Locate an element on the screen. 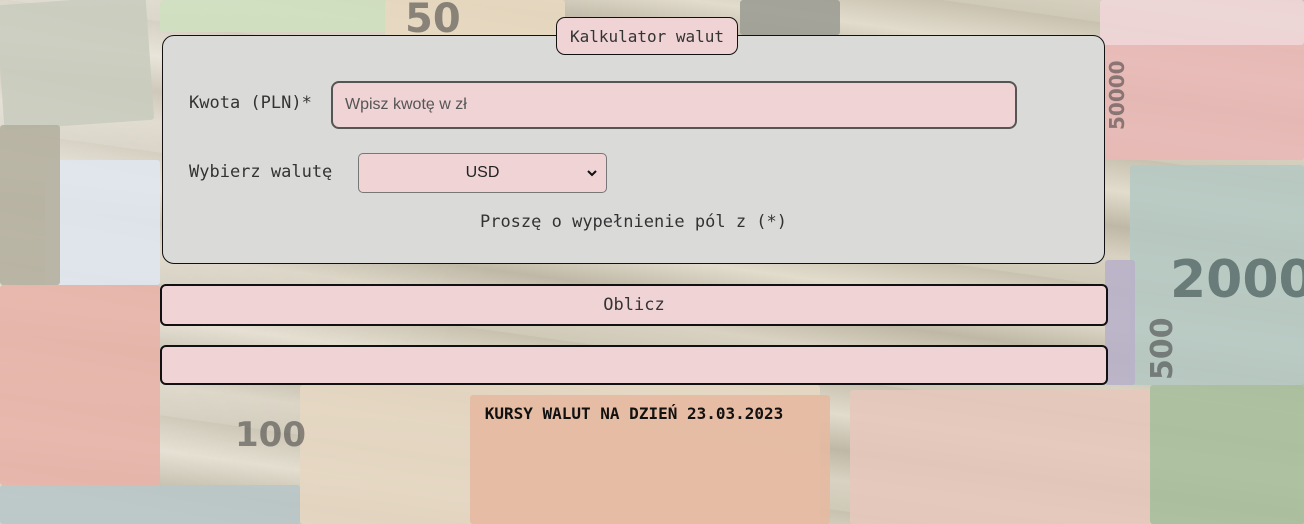 The height and width of the screenshot is (524, 1304). banknote-green-bottom is located at coordinates (1227, 454).